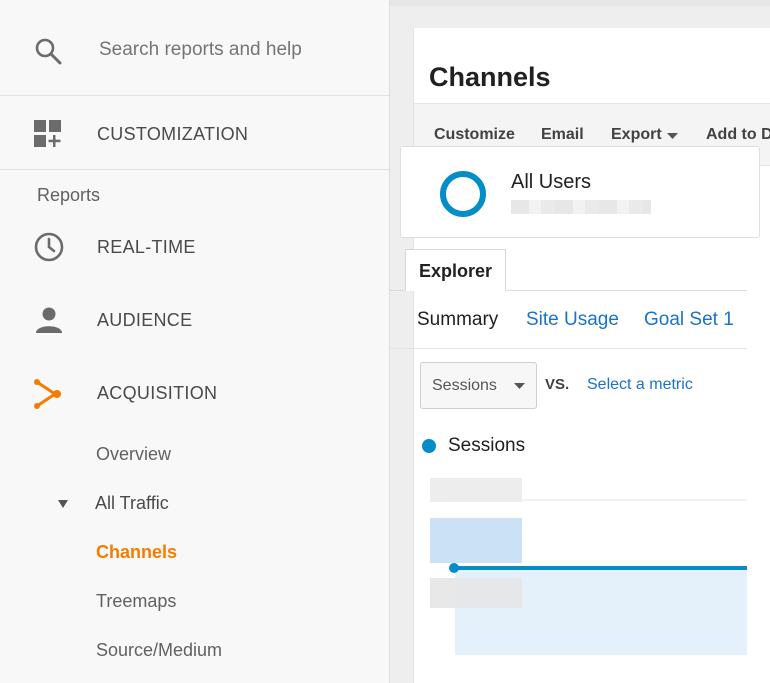 This screenshot has height=683, width=770. Describe the element at coordinates (562, 135) in the screenshot. I see `email-button: Email` at that location.